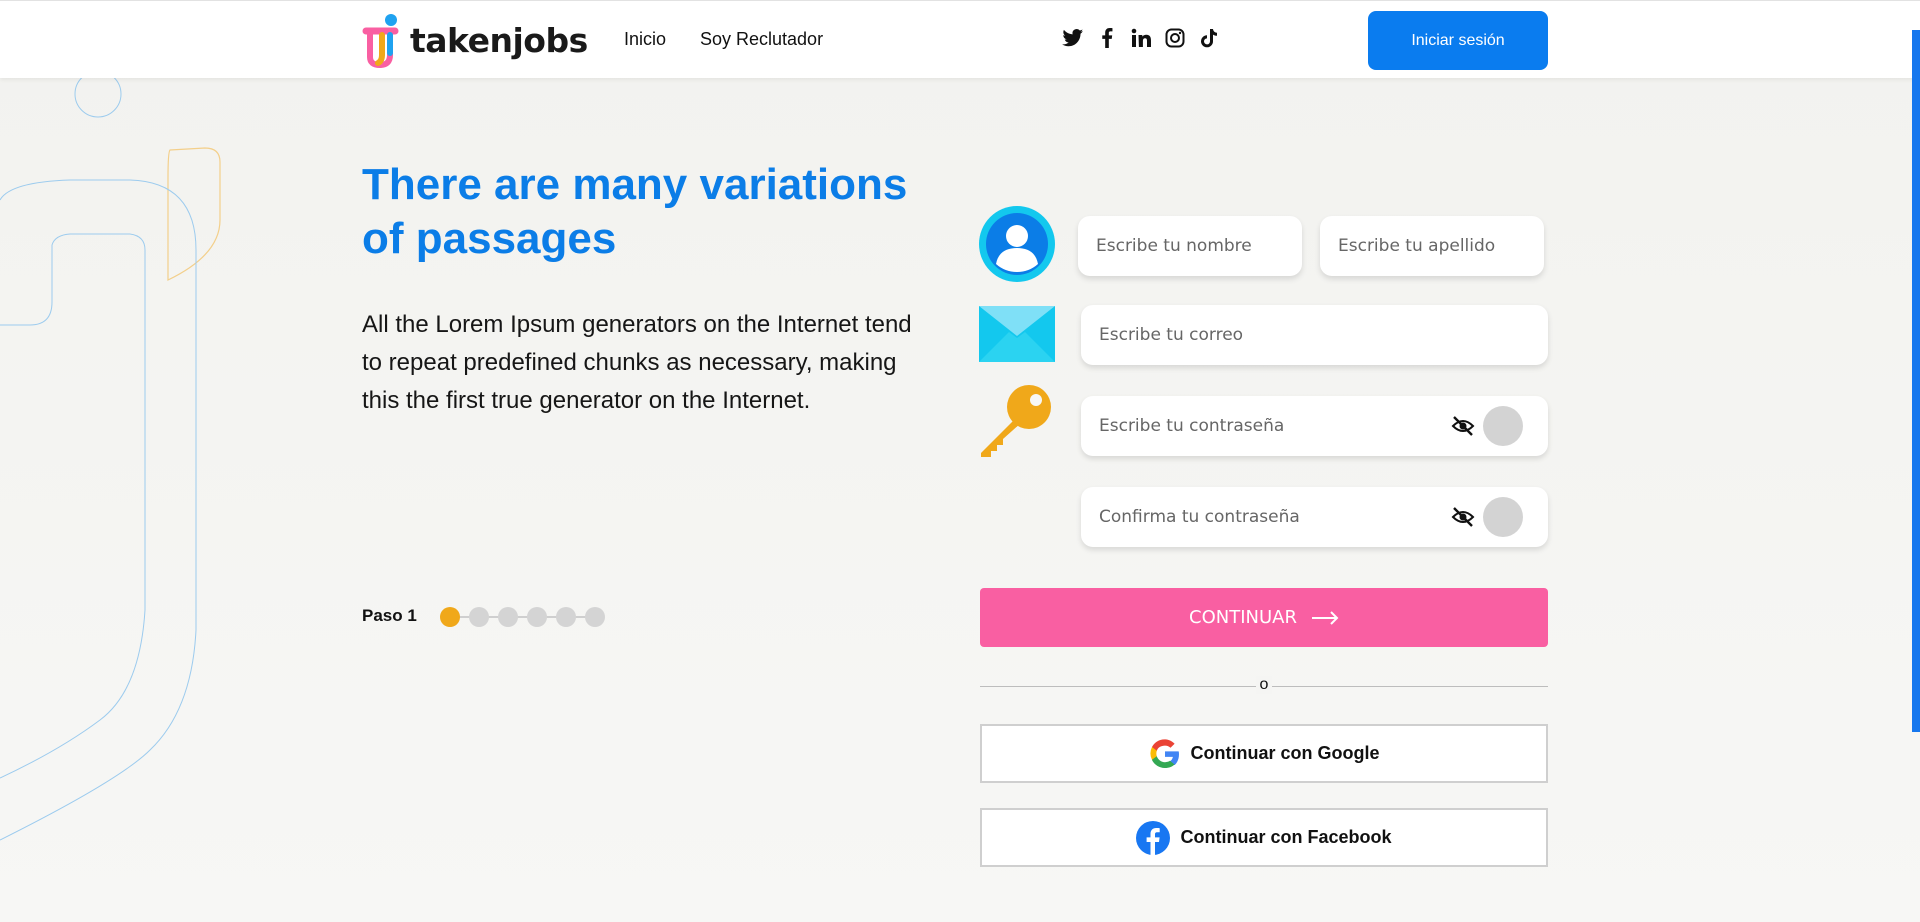 This screenshot has width=1920, height=922. I want to click on scrollbar, so click(1916, 381).